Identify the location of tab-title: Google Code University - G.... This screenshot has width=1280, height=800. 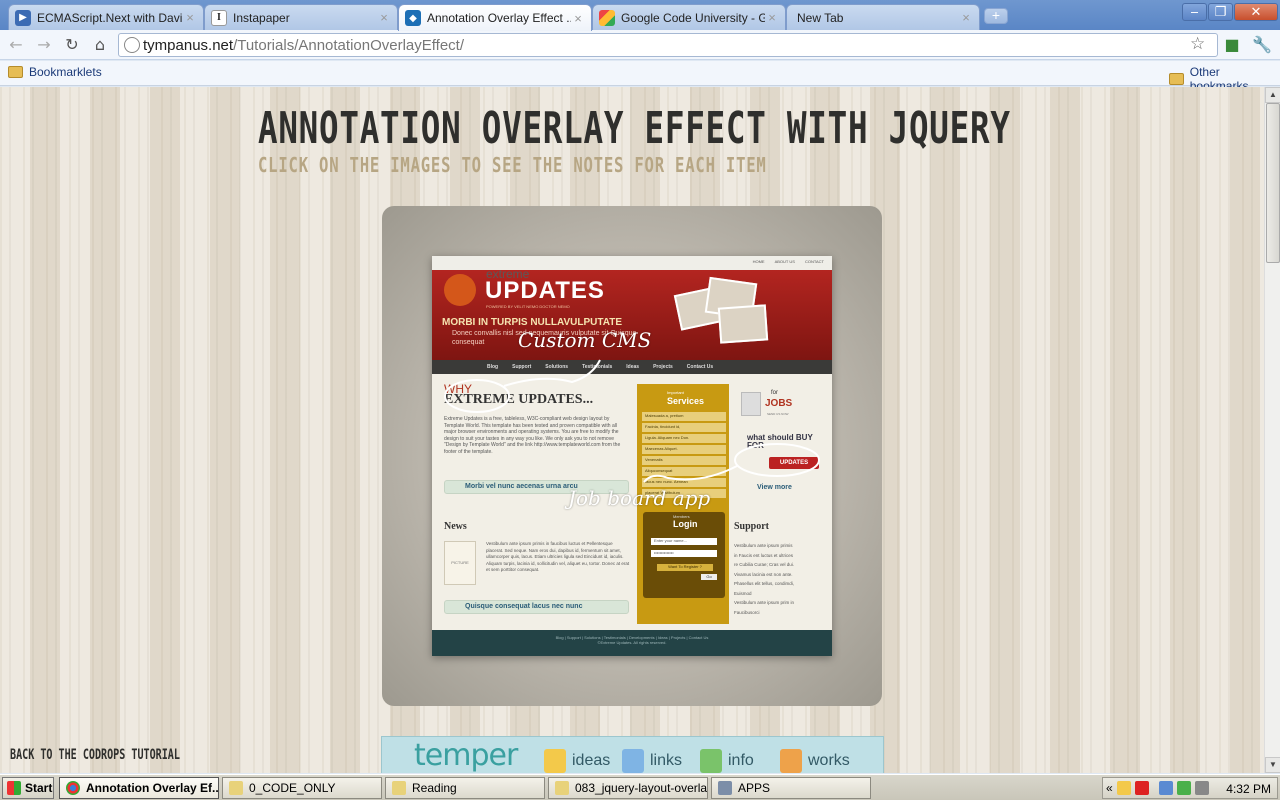
(693, 17).